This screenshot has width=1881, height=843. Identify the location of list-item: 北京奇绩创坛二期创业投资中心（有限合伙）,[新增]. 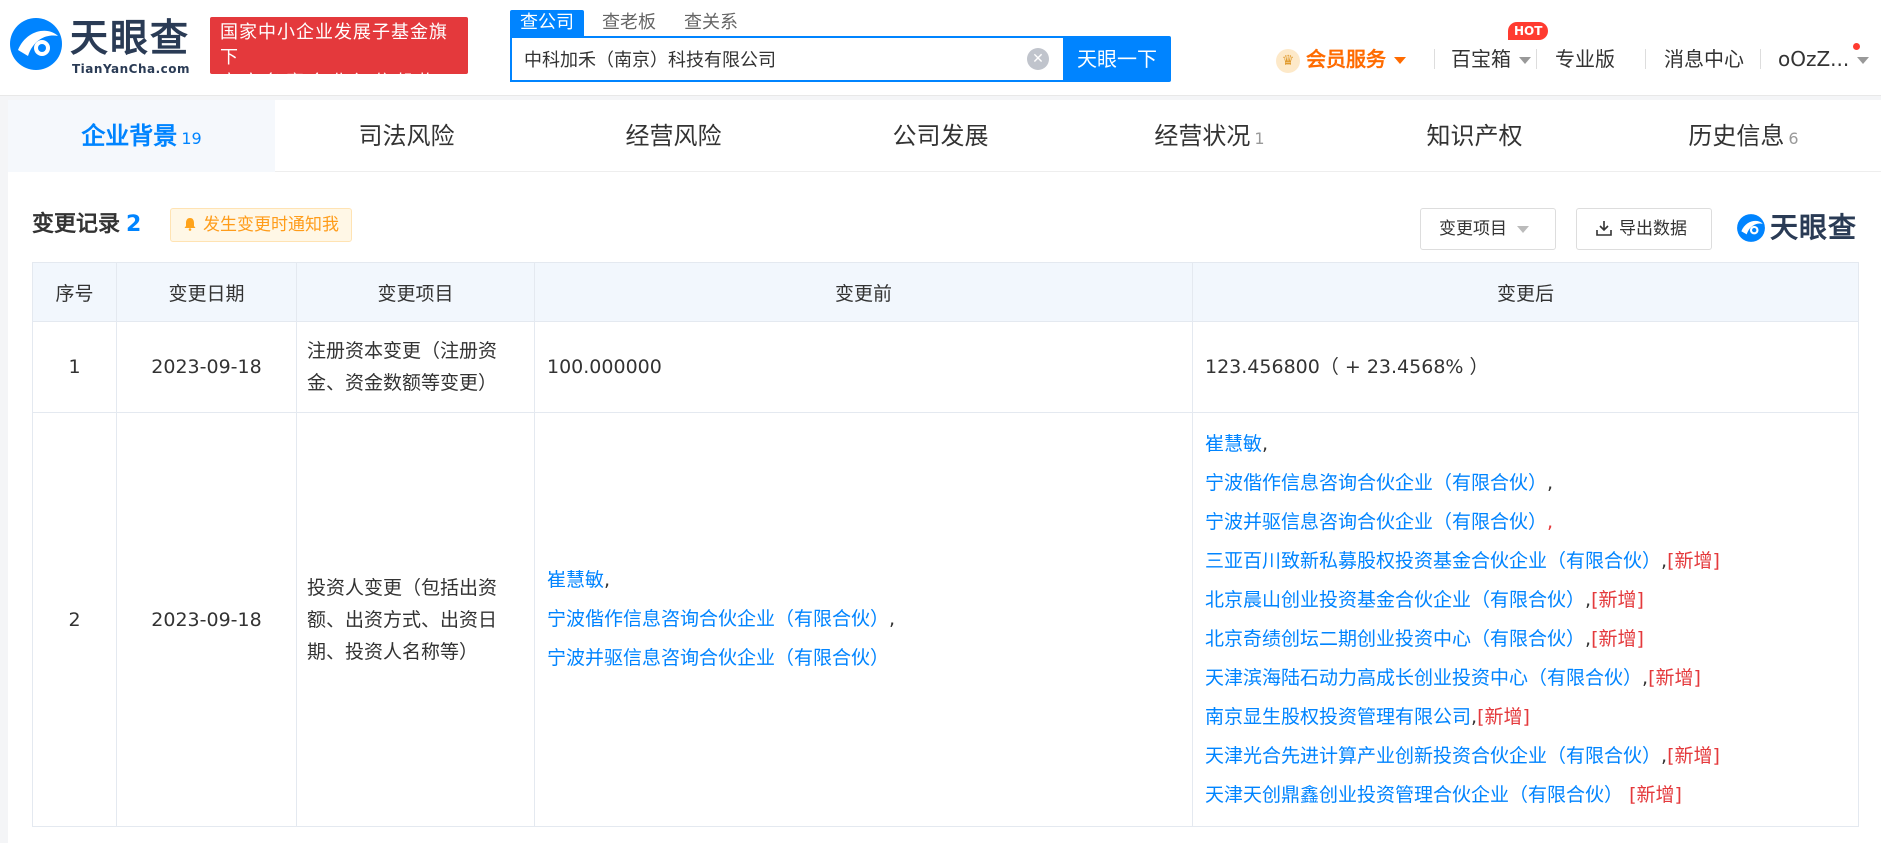
(1525, 639).